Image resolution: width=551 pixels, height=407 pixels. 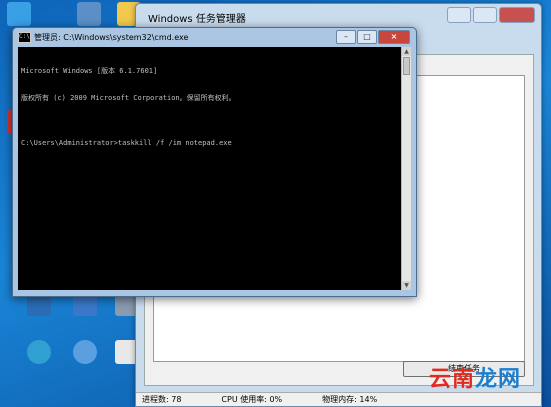 I want to click on scroll-thumb, so click(x=406, y=66).